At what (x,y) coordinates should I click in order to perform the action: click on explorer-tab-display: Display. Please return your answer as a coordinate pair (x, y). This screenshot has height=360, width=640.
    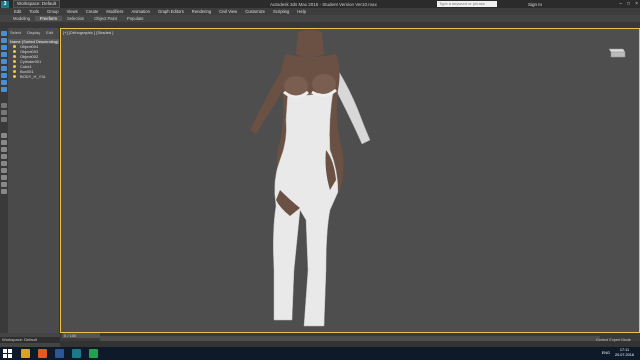
    Looking at the image, I should click on (33, 32).